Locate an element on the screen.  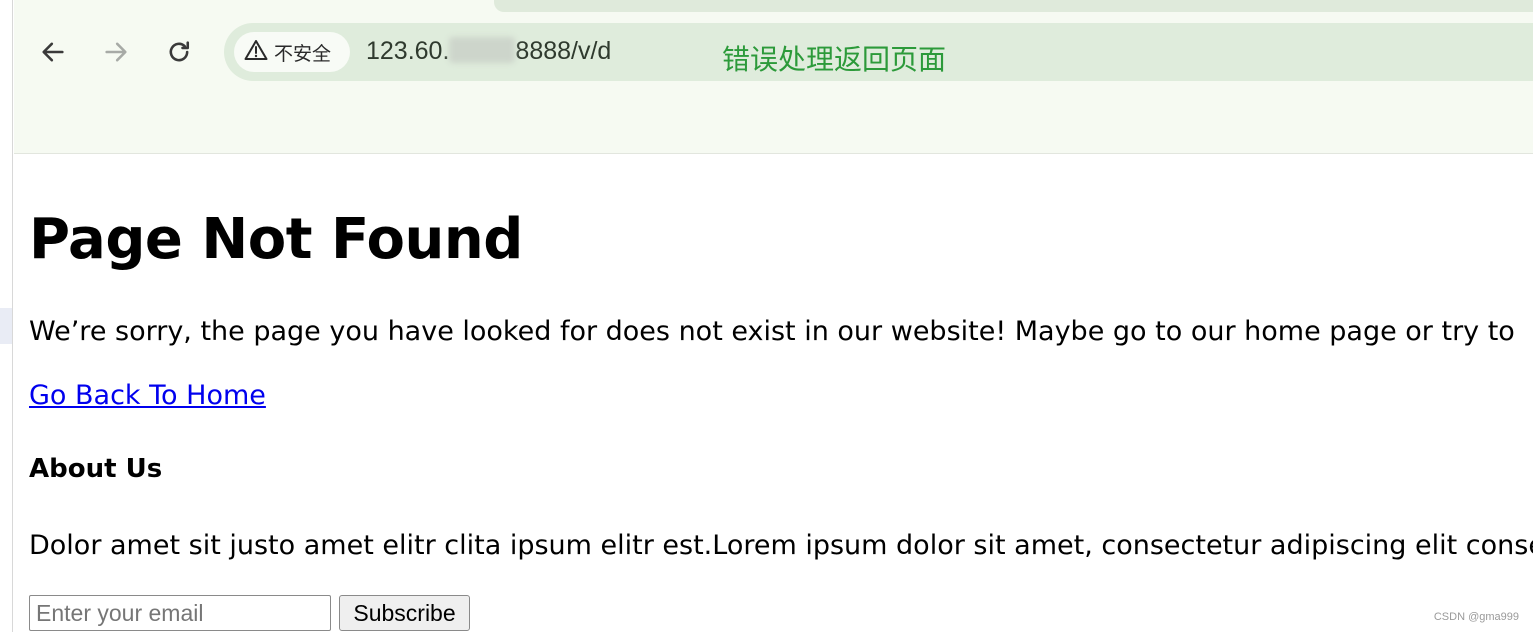
url-prefix: 123.60. is located at coordinates (408, 51).